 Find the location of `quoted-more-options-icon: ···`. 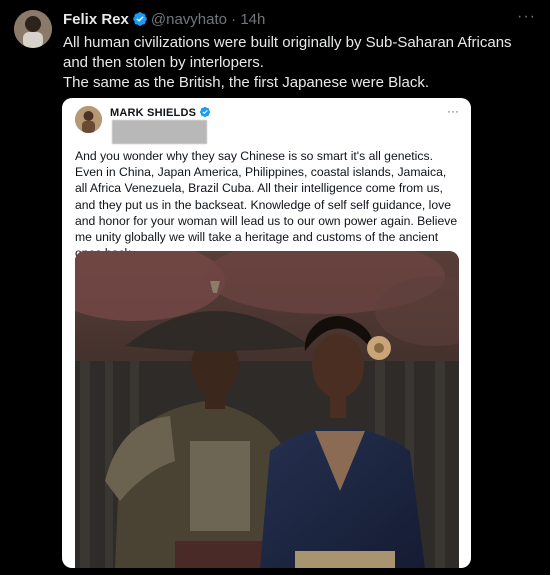

quoted-more-options-icon: ··· is located at coordinates (453, 111).